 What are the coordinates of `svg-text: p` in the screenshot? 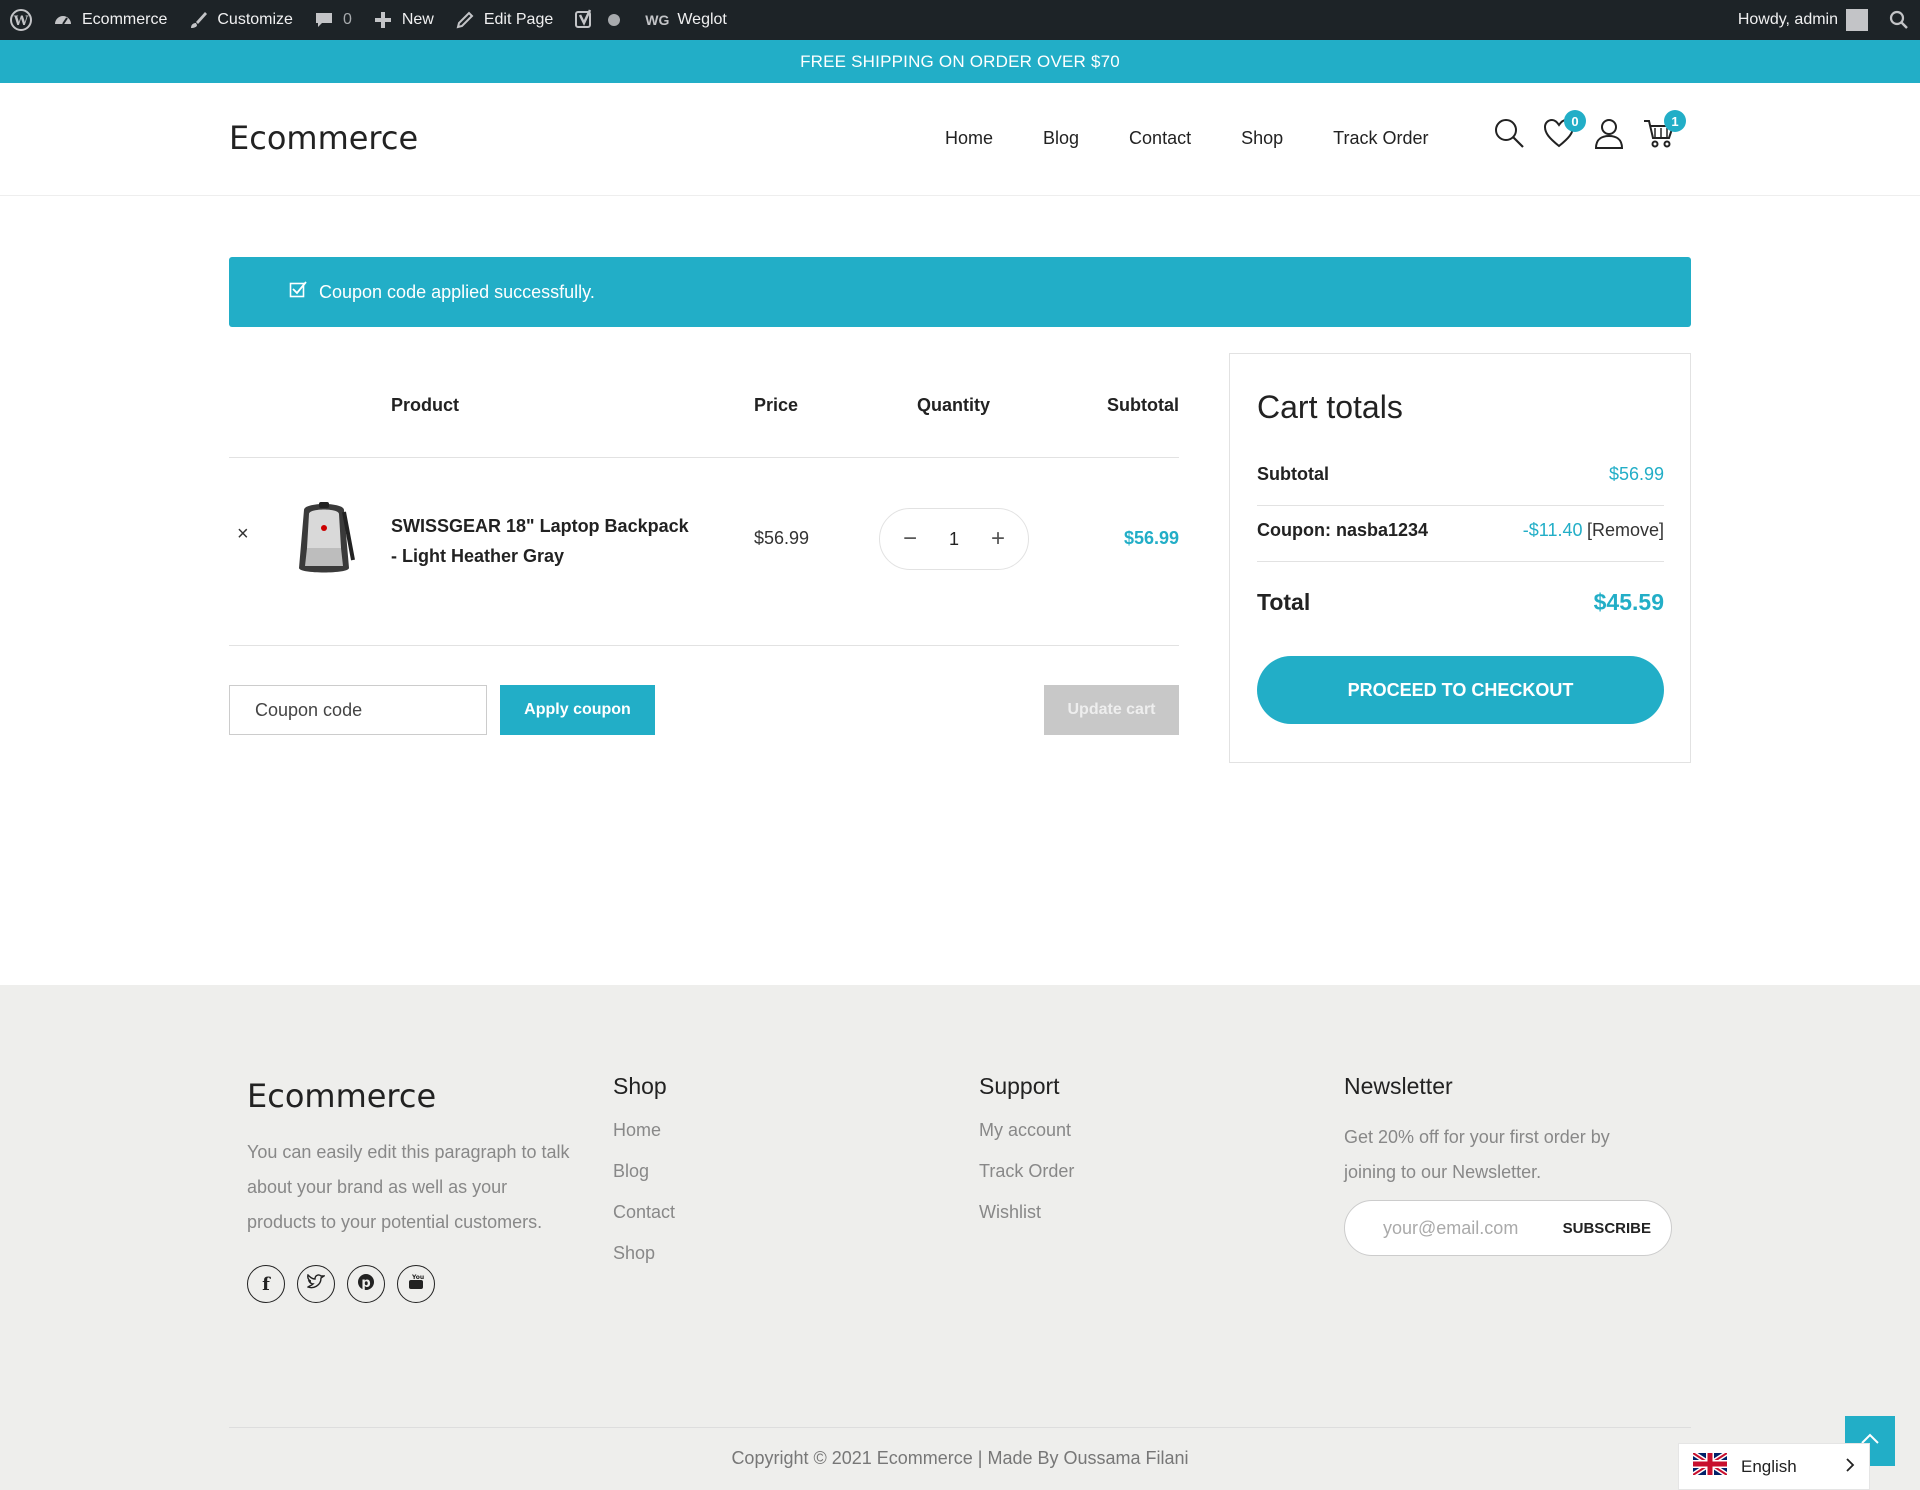 It's located at (365, 1283).